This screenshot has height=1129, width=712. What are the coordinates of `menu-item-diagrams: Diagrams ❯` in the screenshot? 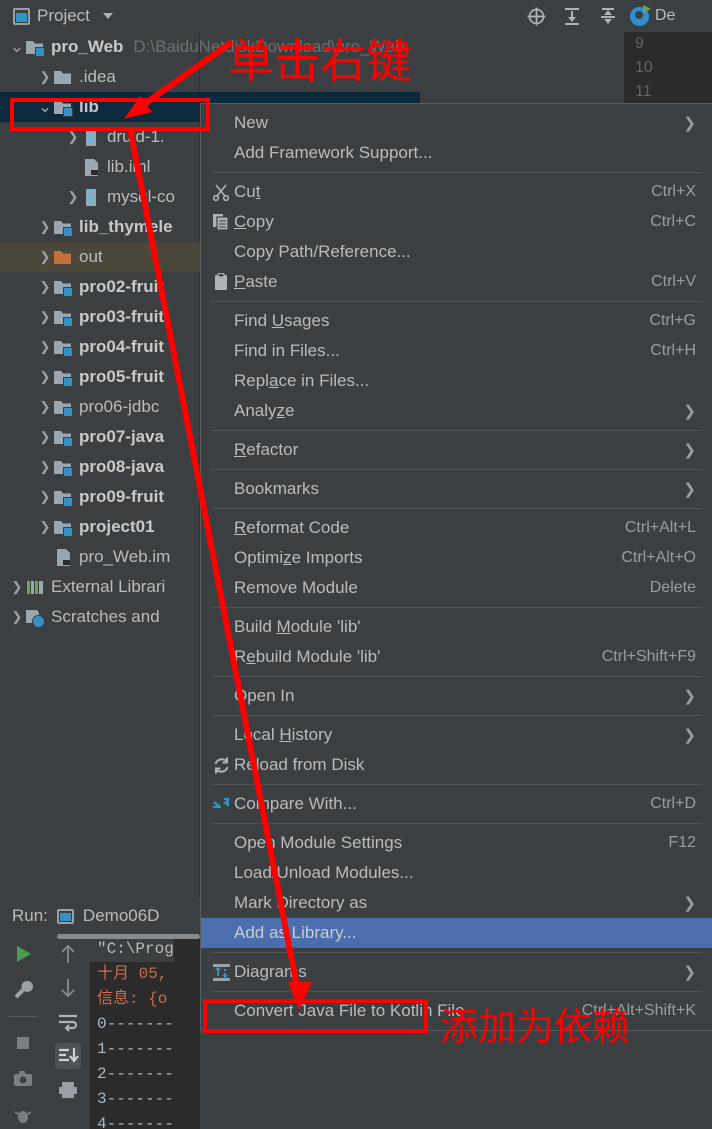 It's located at (456, 972).